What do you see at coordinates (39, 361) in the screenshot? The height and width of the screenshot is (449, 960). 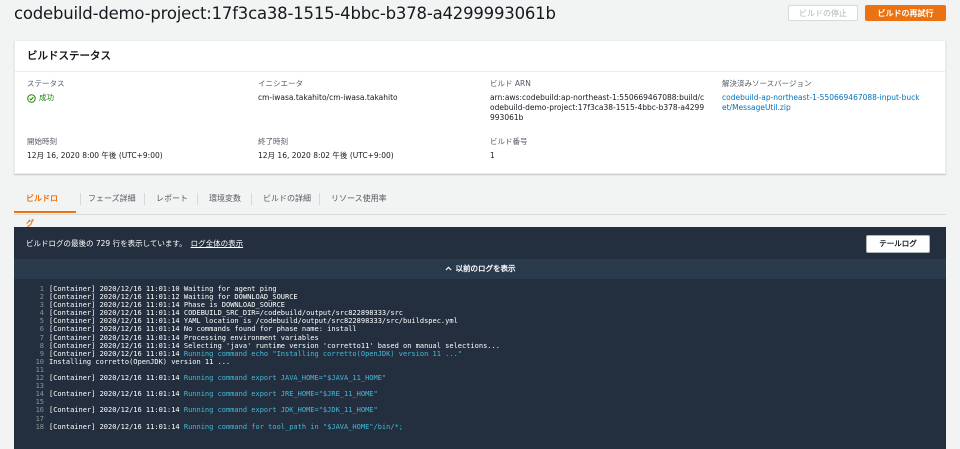 I see `log-line-number: 10` at bounding box center [39, 361].